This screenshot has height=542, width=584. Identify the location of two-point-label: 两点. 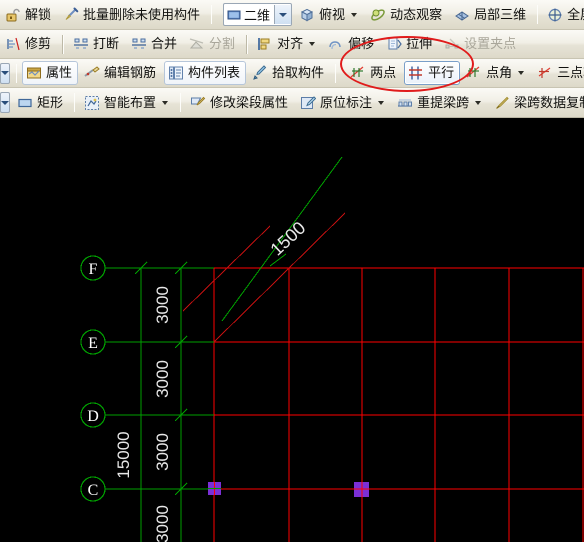
(383, 72).